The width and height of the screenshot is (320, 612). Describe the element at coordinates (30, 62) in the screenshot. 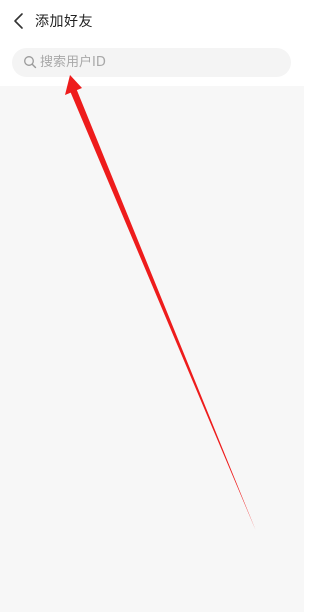

I see `search-icon` at that location.